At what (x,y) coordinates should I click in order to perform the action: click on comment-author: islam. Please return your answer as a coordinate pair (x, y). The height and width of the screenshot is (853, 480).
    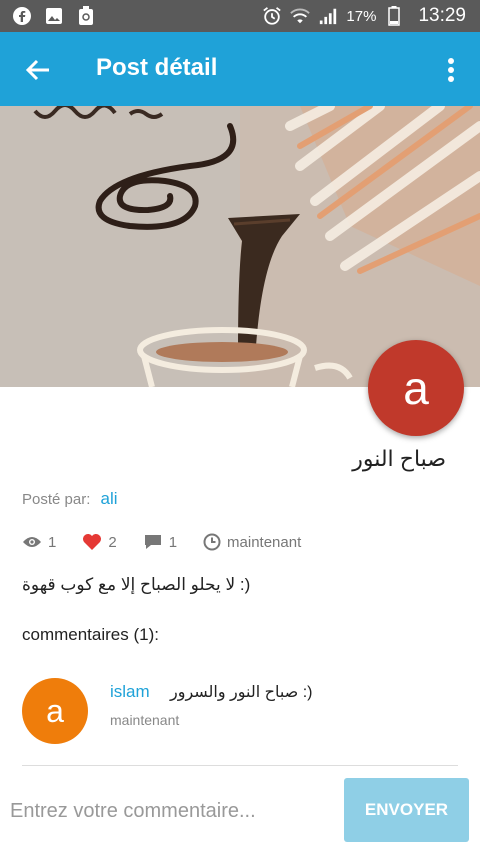
    Looking at the image, I should click on (130, 692).